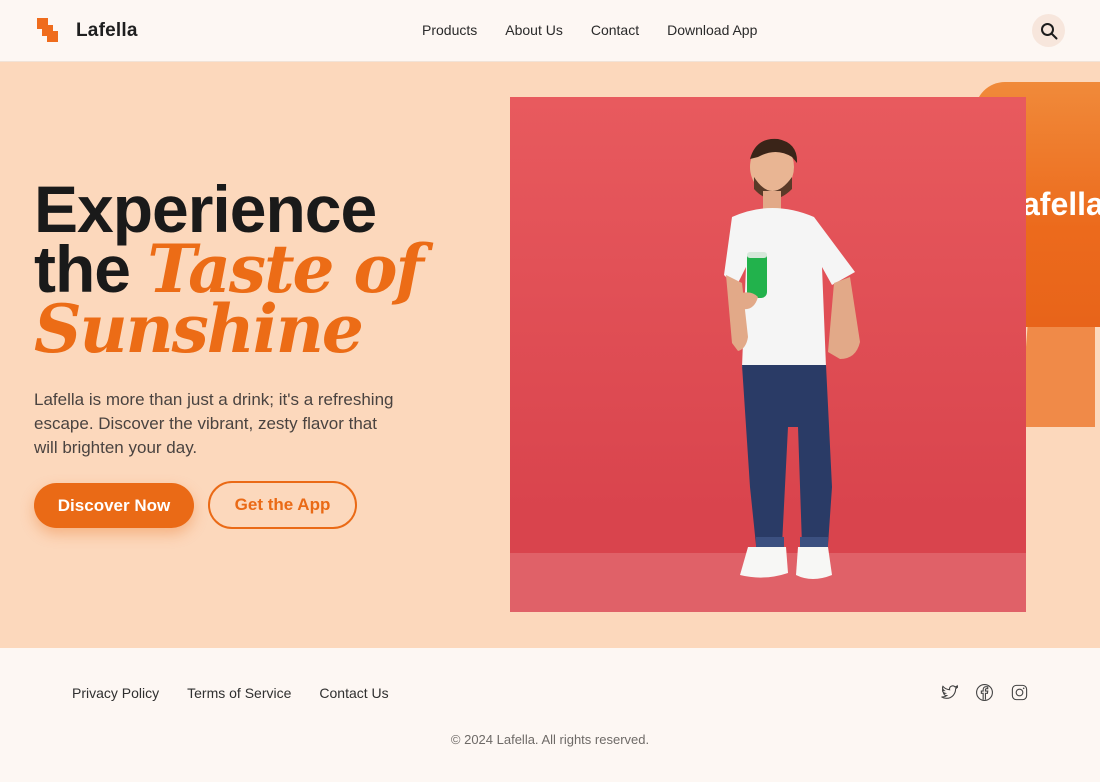 The width and height of the screenshot is (1100, 782). Describe the element at coordinates (239, 693) in the screenshot. I see `footer-link-terms-of-service: Terms of Service` at that location.